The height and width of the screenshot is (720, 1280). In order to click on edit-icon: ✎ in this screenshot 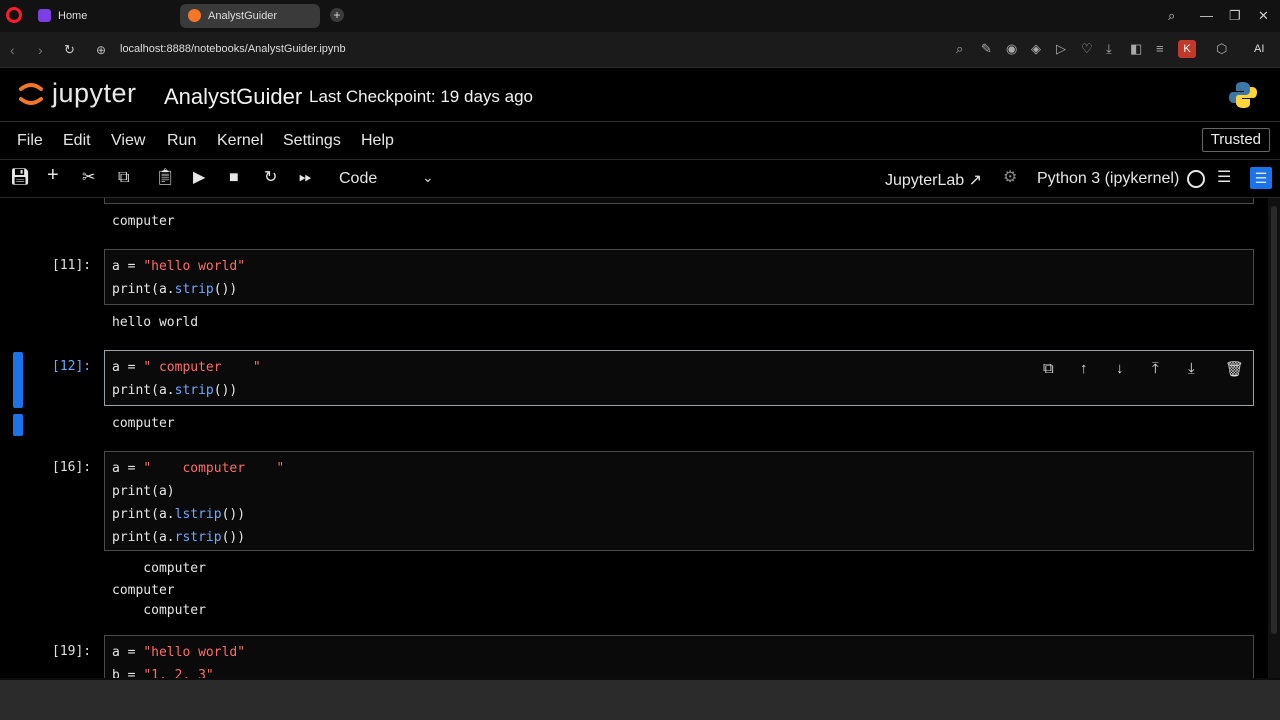, I will do `click(986, 49)`.